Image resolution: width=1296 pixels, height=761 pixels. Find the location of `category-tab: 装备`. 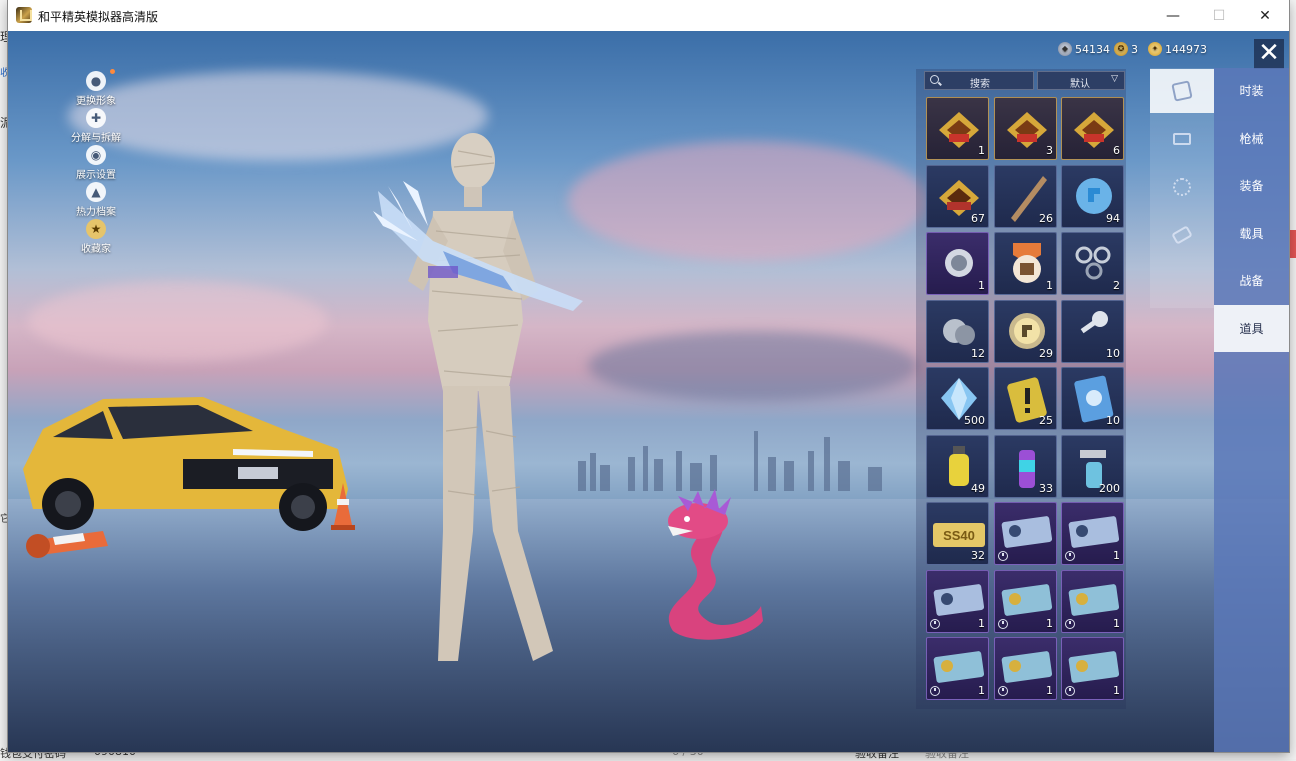

category-tab: 装备 is located at coordinates (1251, 185).